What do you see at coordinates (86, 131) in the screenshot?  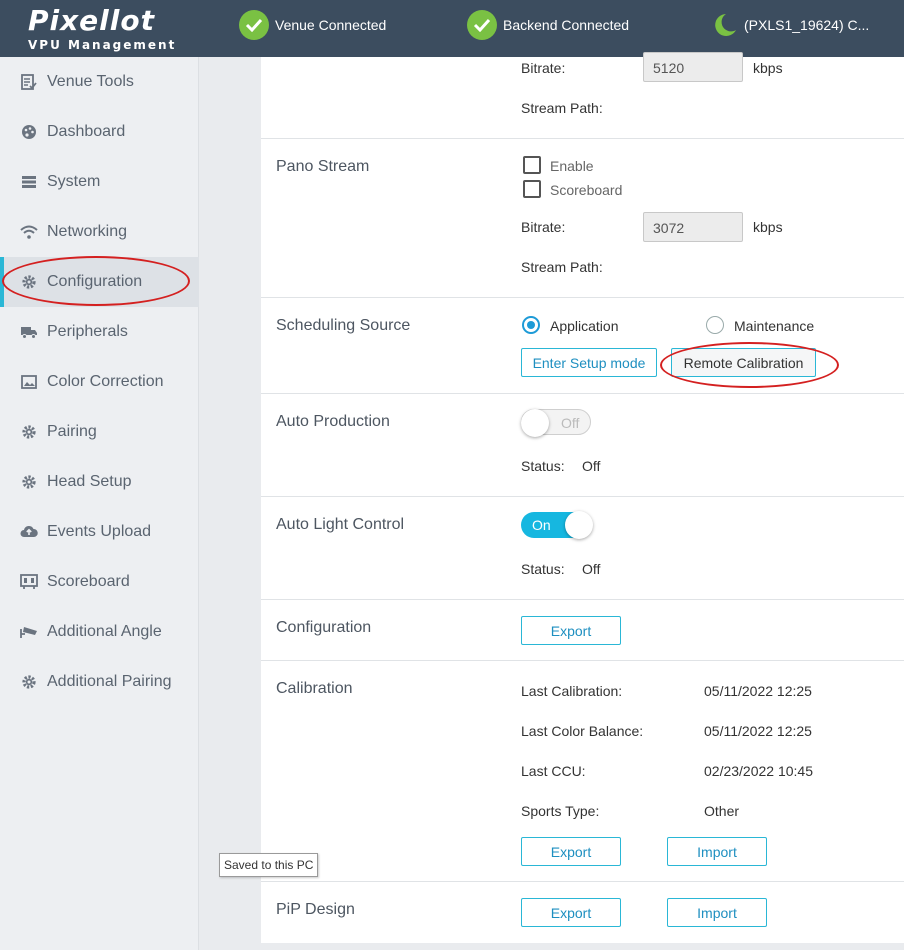 I see `sidebar-item-label: Dashboard` at bounding box center [86, 131].